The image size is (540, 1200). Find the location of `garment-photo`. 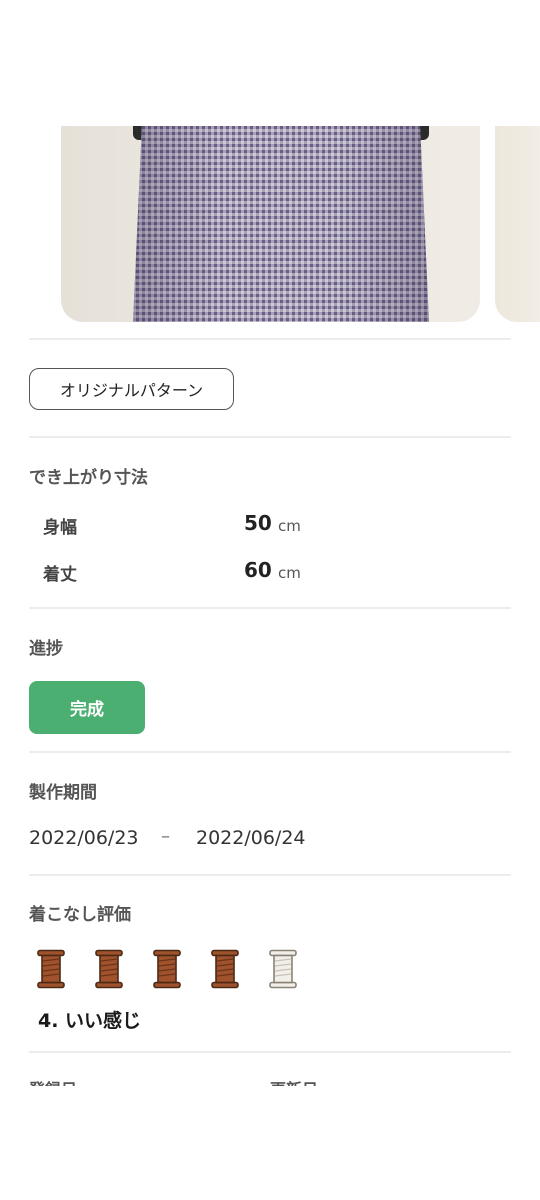

garment-photo is located at coordinates (270, 224).